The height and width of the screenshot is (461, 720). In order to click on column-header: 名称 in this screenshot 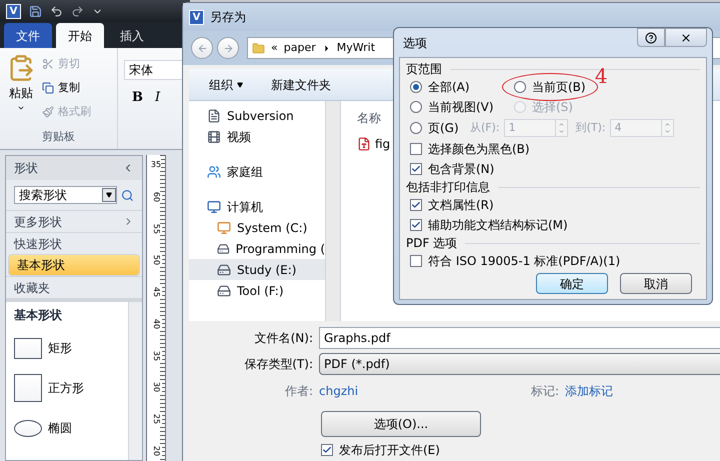, I will do `click(369, 118)`.